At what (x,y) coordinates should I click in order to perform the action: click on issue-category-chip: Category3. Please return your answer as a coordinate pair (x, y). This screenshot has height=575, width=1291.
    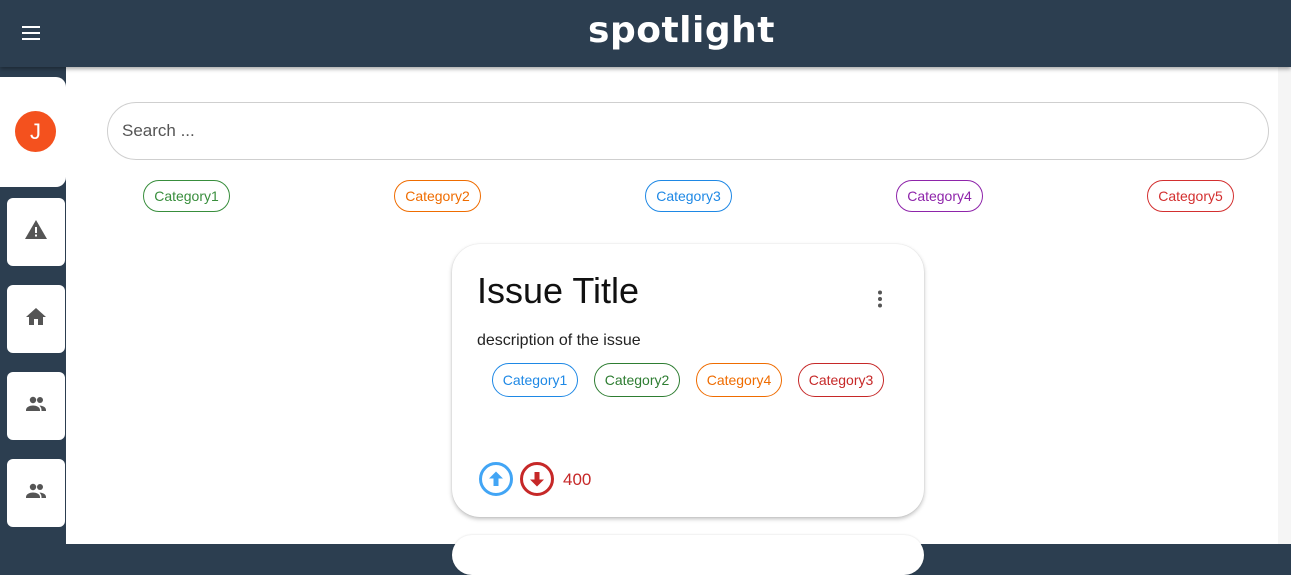
    Looking at the image, I should click on (841, 380).